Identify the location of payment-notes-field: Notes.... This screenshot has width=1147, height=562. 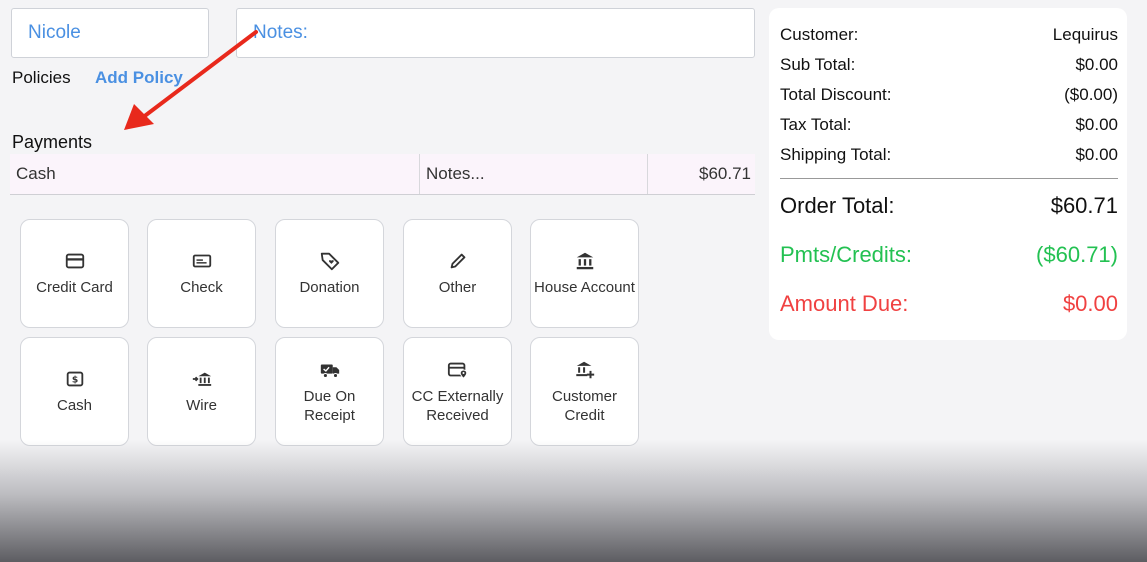
(533, 174).